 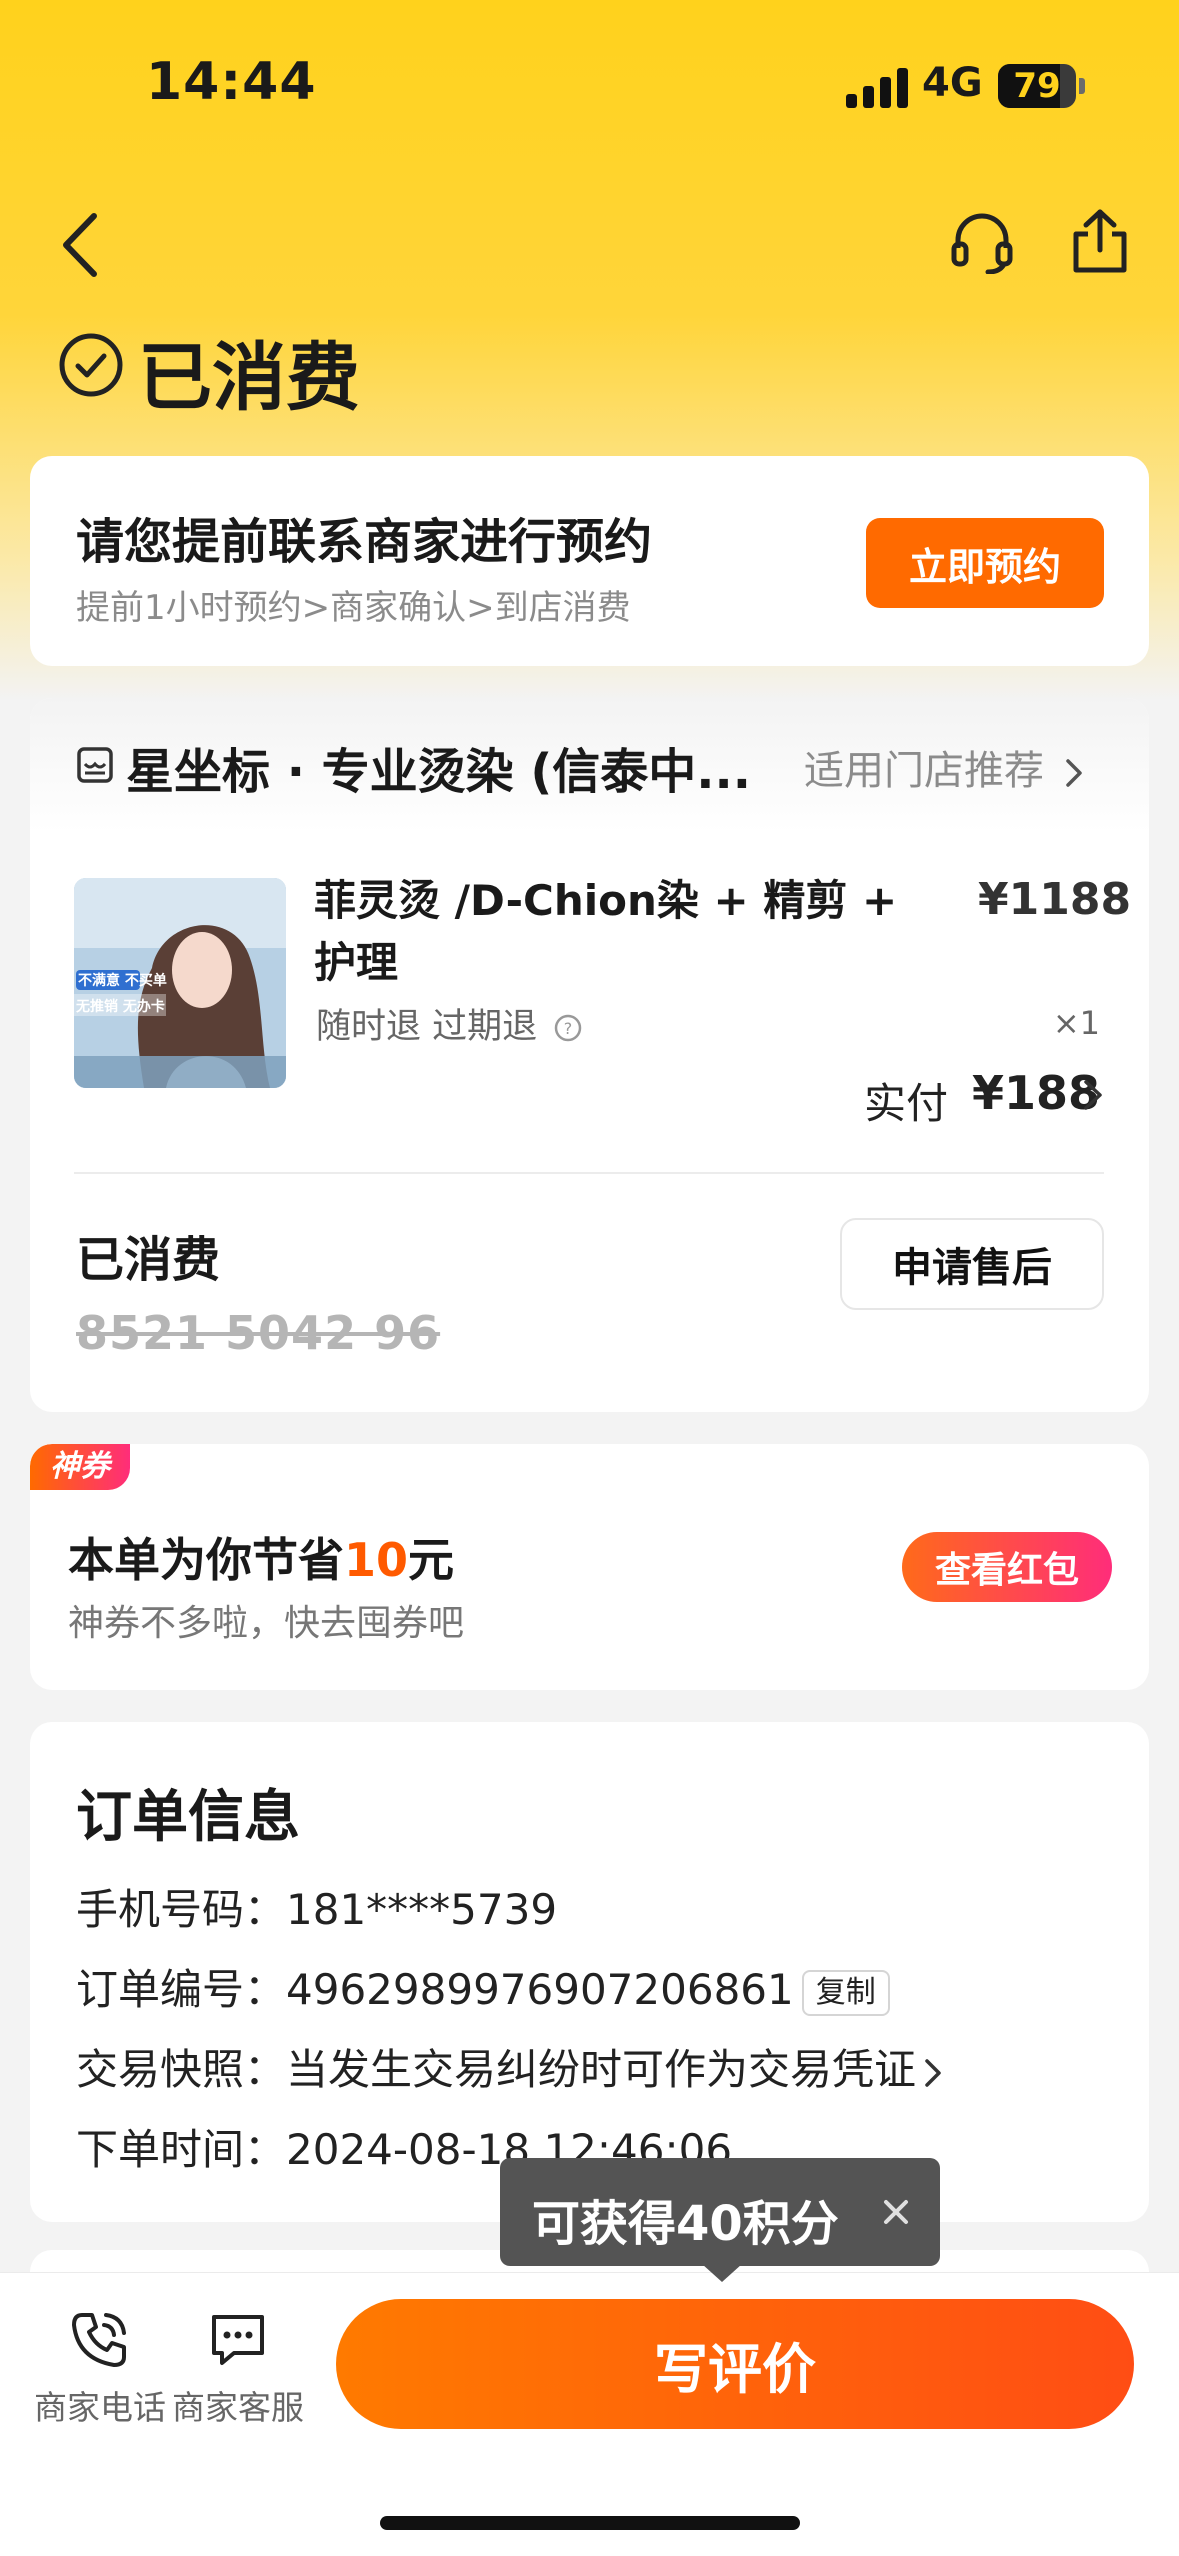 I want to click on points-tooltip: 可获得40积分, so click(x=720, y=2212).